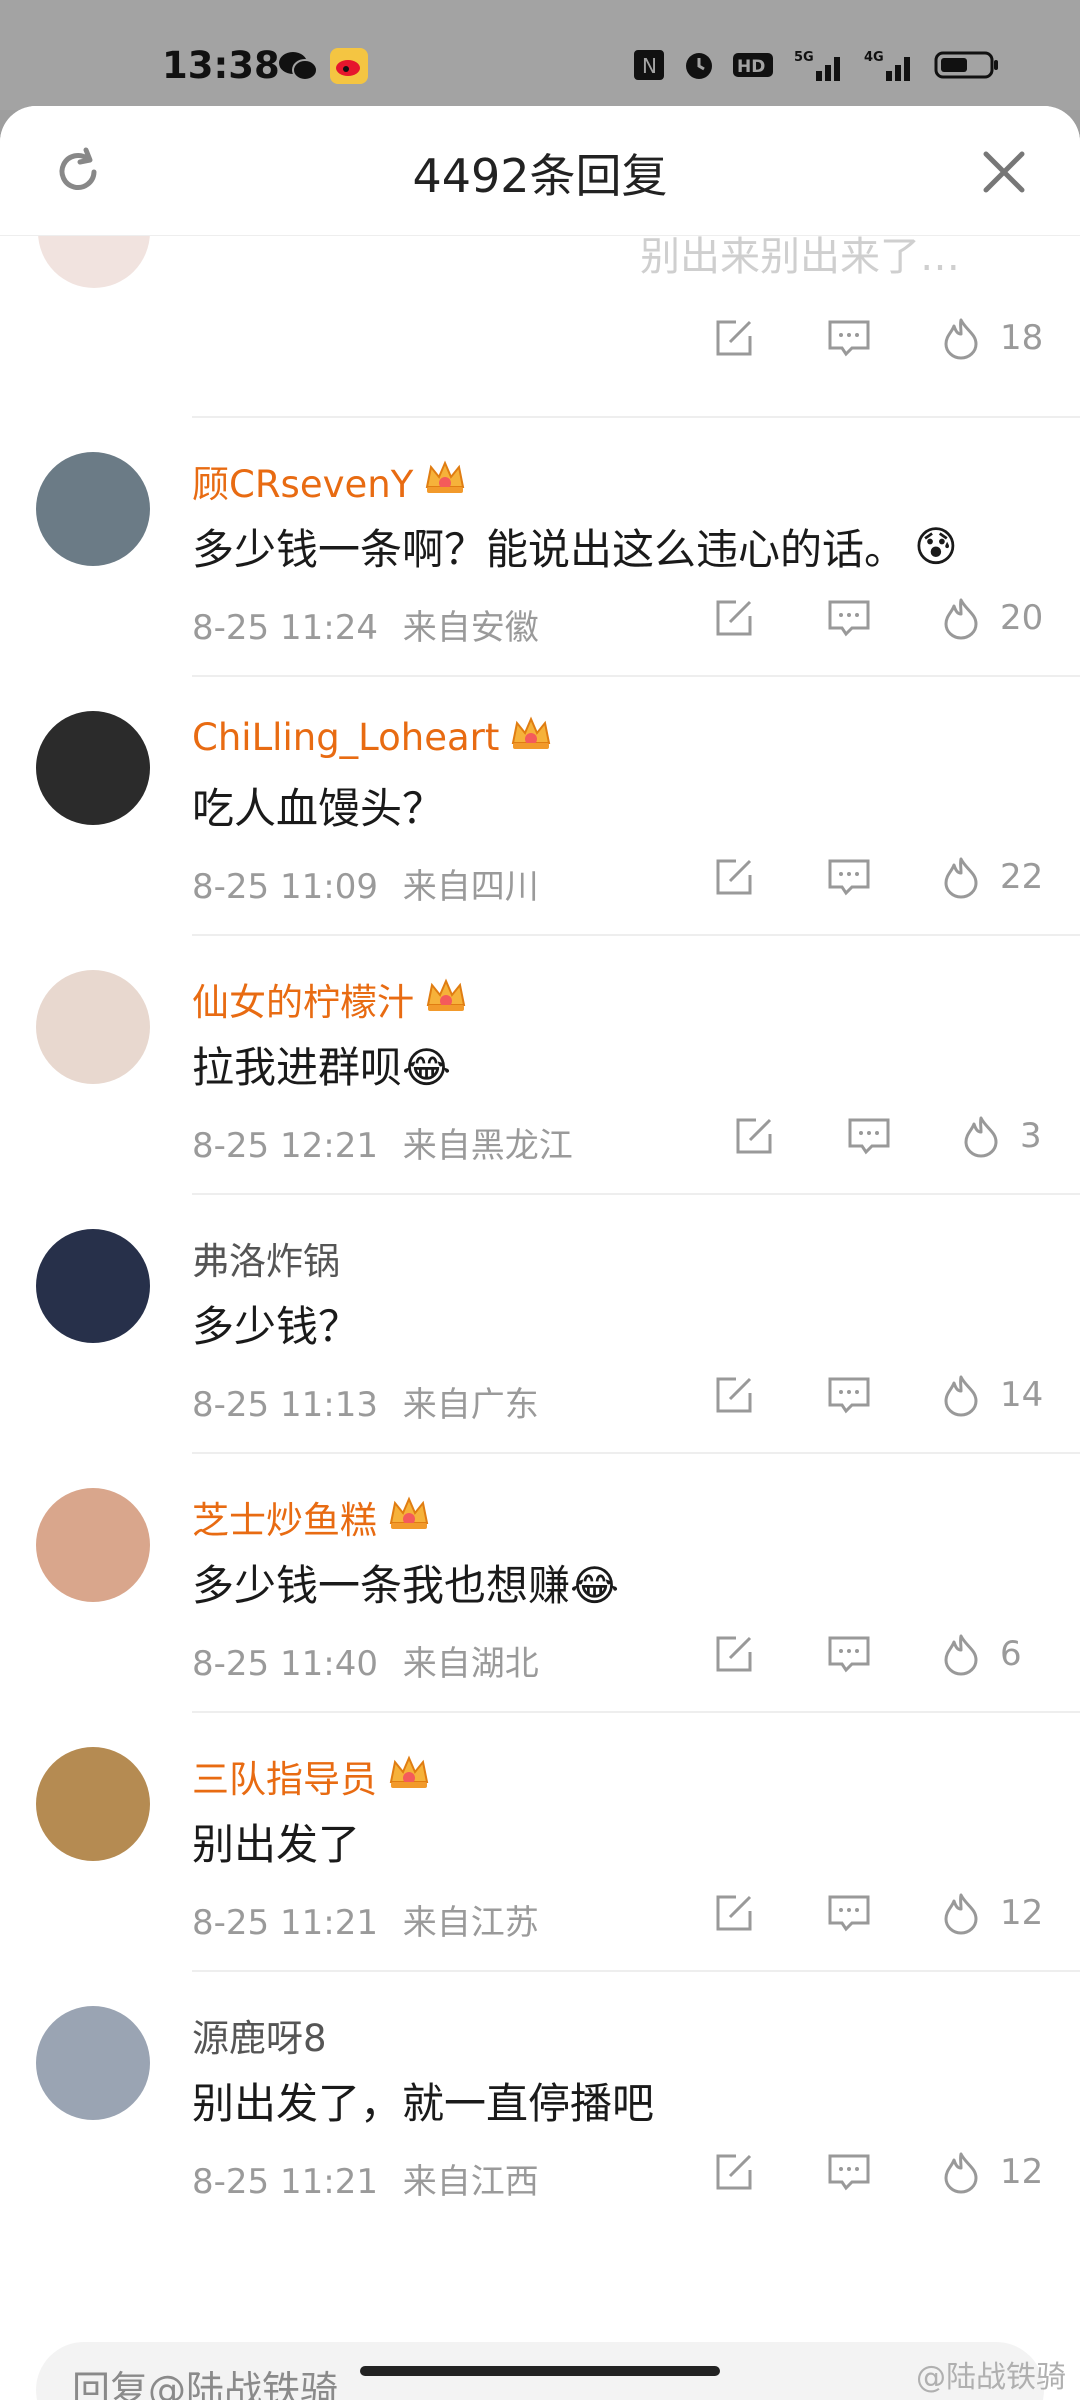 Image resolution: width=1080 pixels, height=2400 pixels. Describe the element at coordinates (540, 880) in the screenshot. I see `comment-actions: 22` at that location.